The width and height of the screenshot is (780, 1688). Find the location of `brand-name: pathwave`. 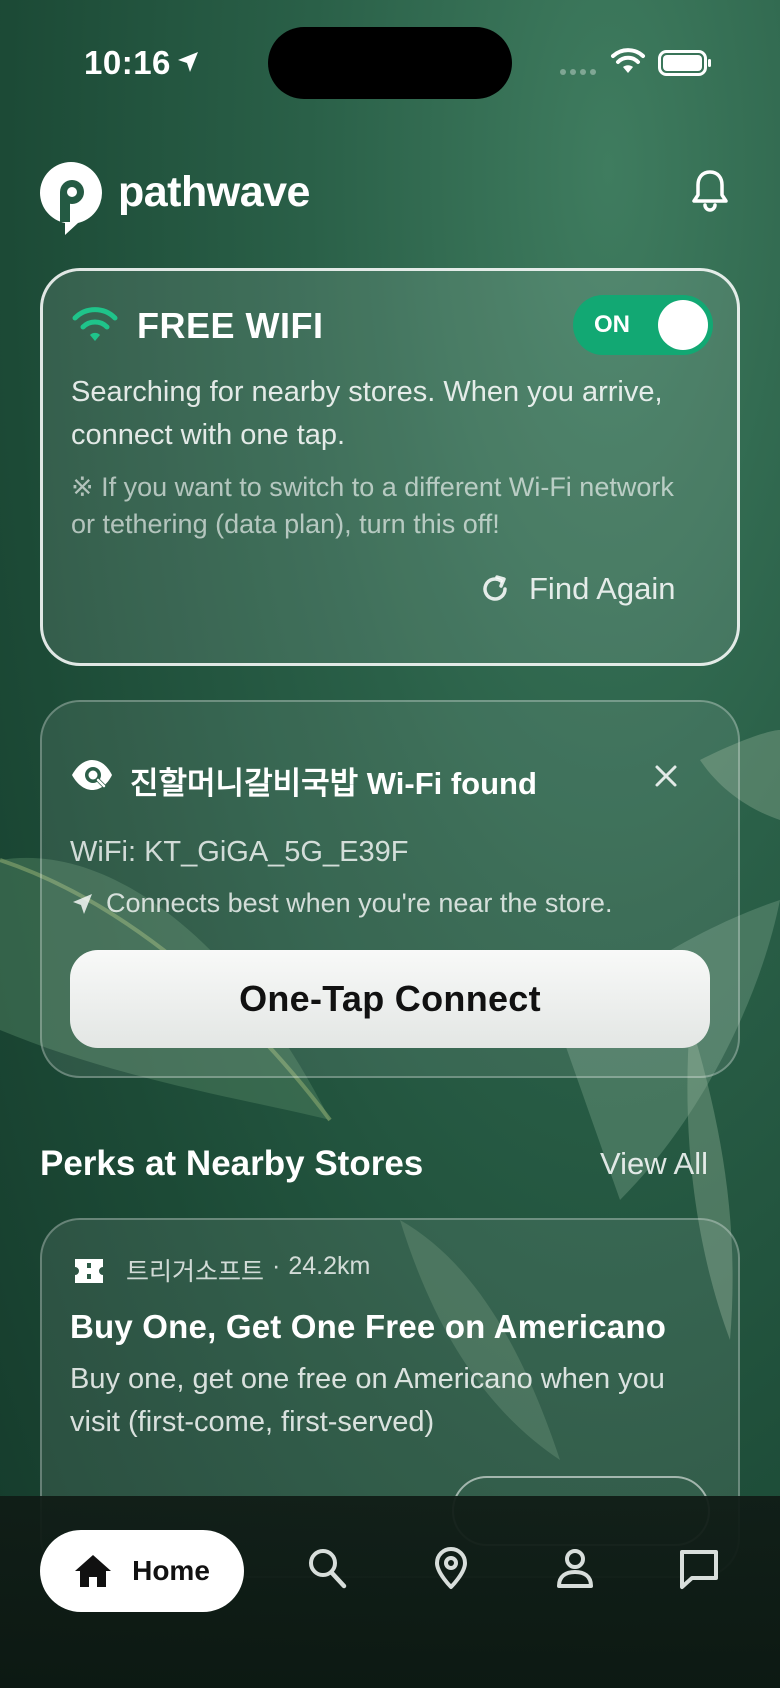

brand-name: pathwave is located at coordinates (214, 192).